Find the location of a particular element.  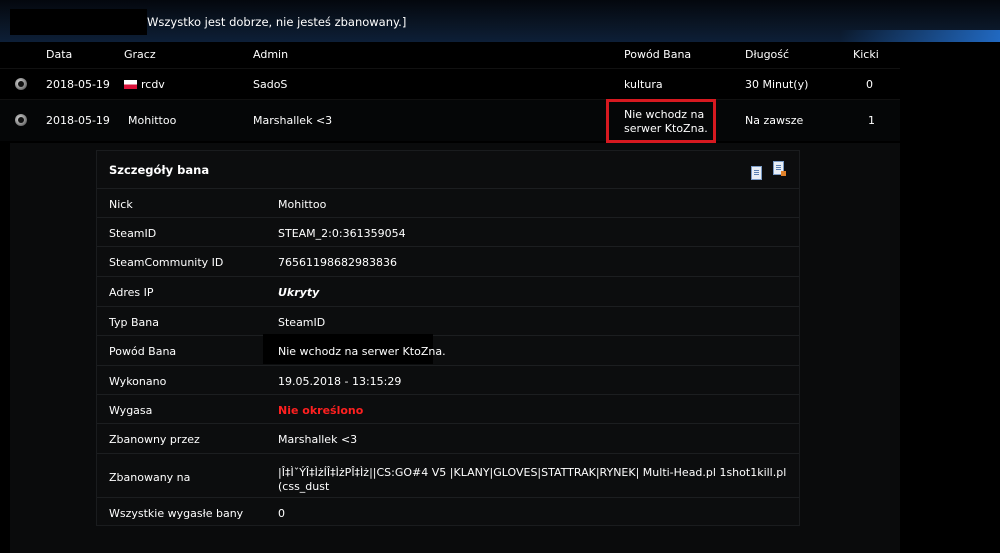

detail-value: Marshallek <3 is located at coordinates (318, 439).